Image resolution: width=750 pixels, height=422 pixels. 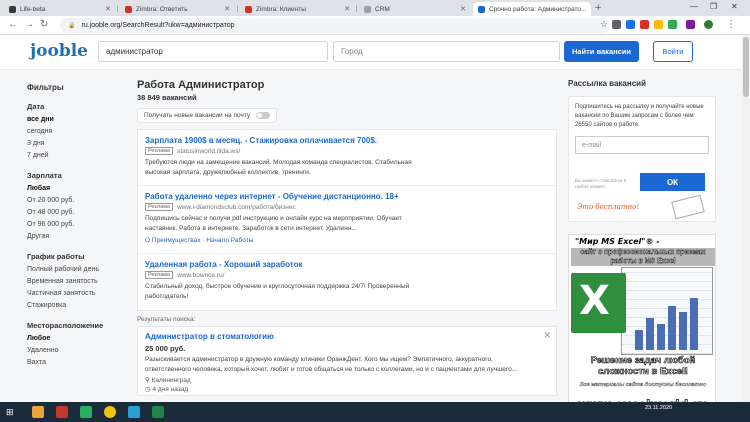 What do you see at coordinates (734, 6) in the screenshot?
I see `close-window-icon: ✕` at bounding box center [734, 6].